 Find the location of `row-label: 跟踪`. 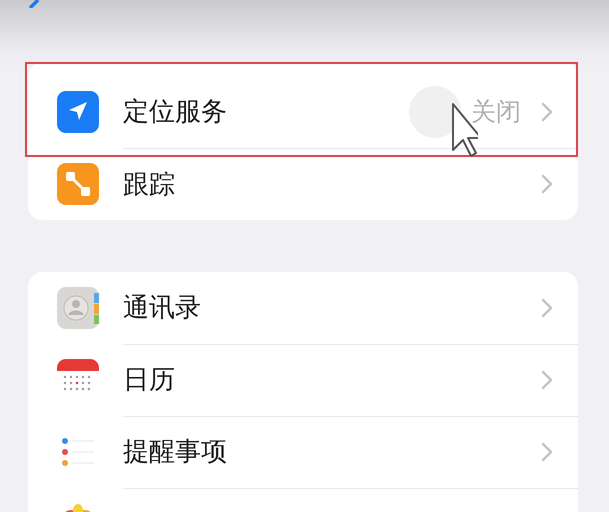

row-label: 跟踪 is located at coordinates (332, 184).